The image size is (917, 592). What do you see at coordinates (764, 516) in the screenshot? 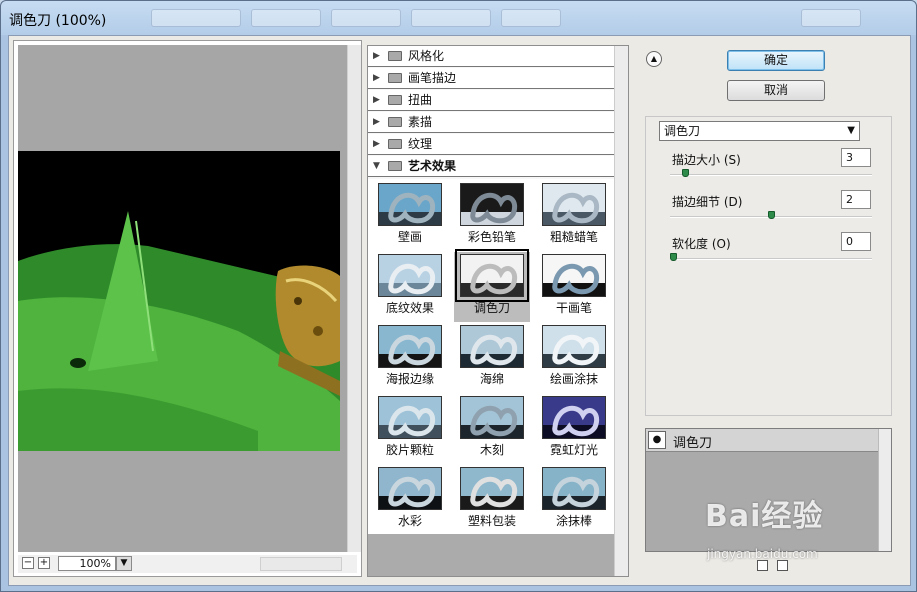
I see `watermark-logo: Bai经验` at bounding box center [764, 516].